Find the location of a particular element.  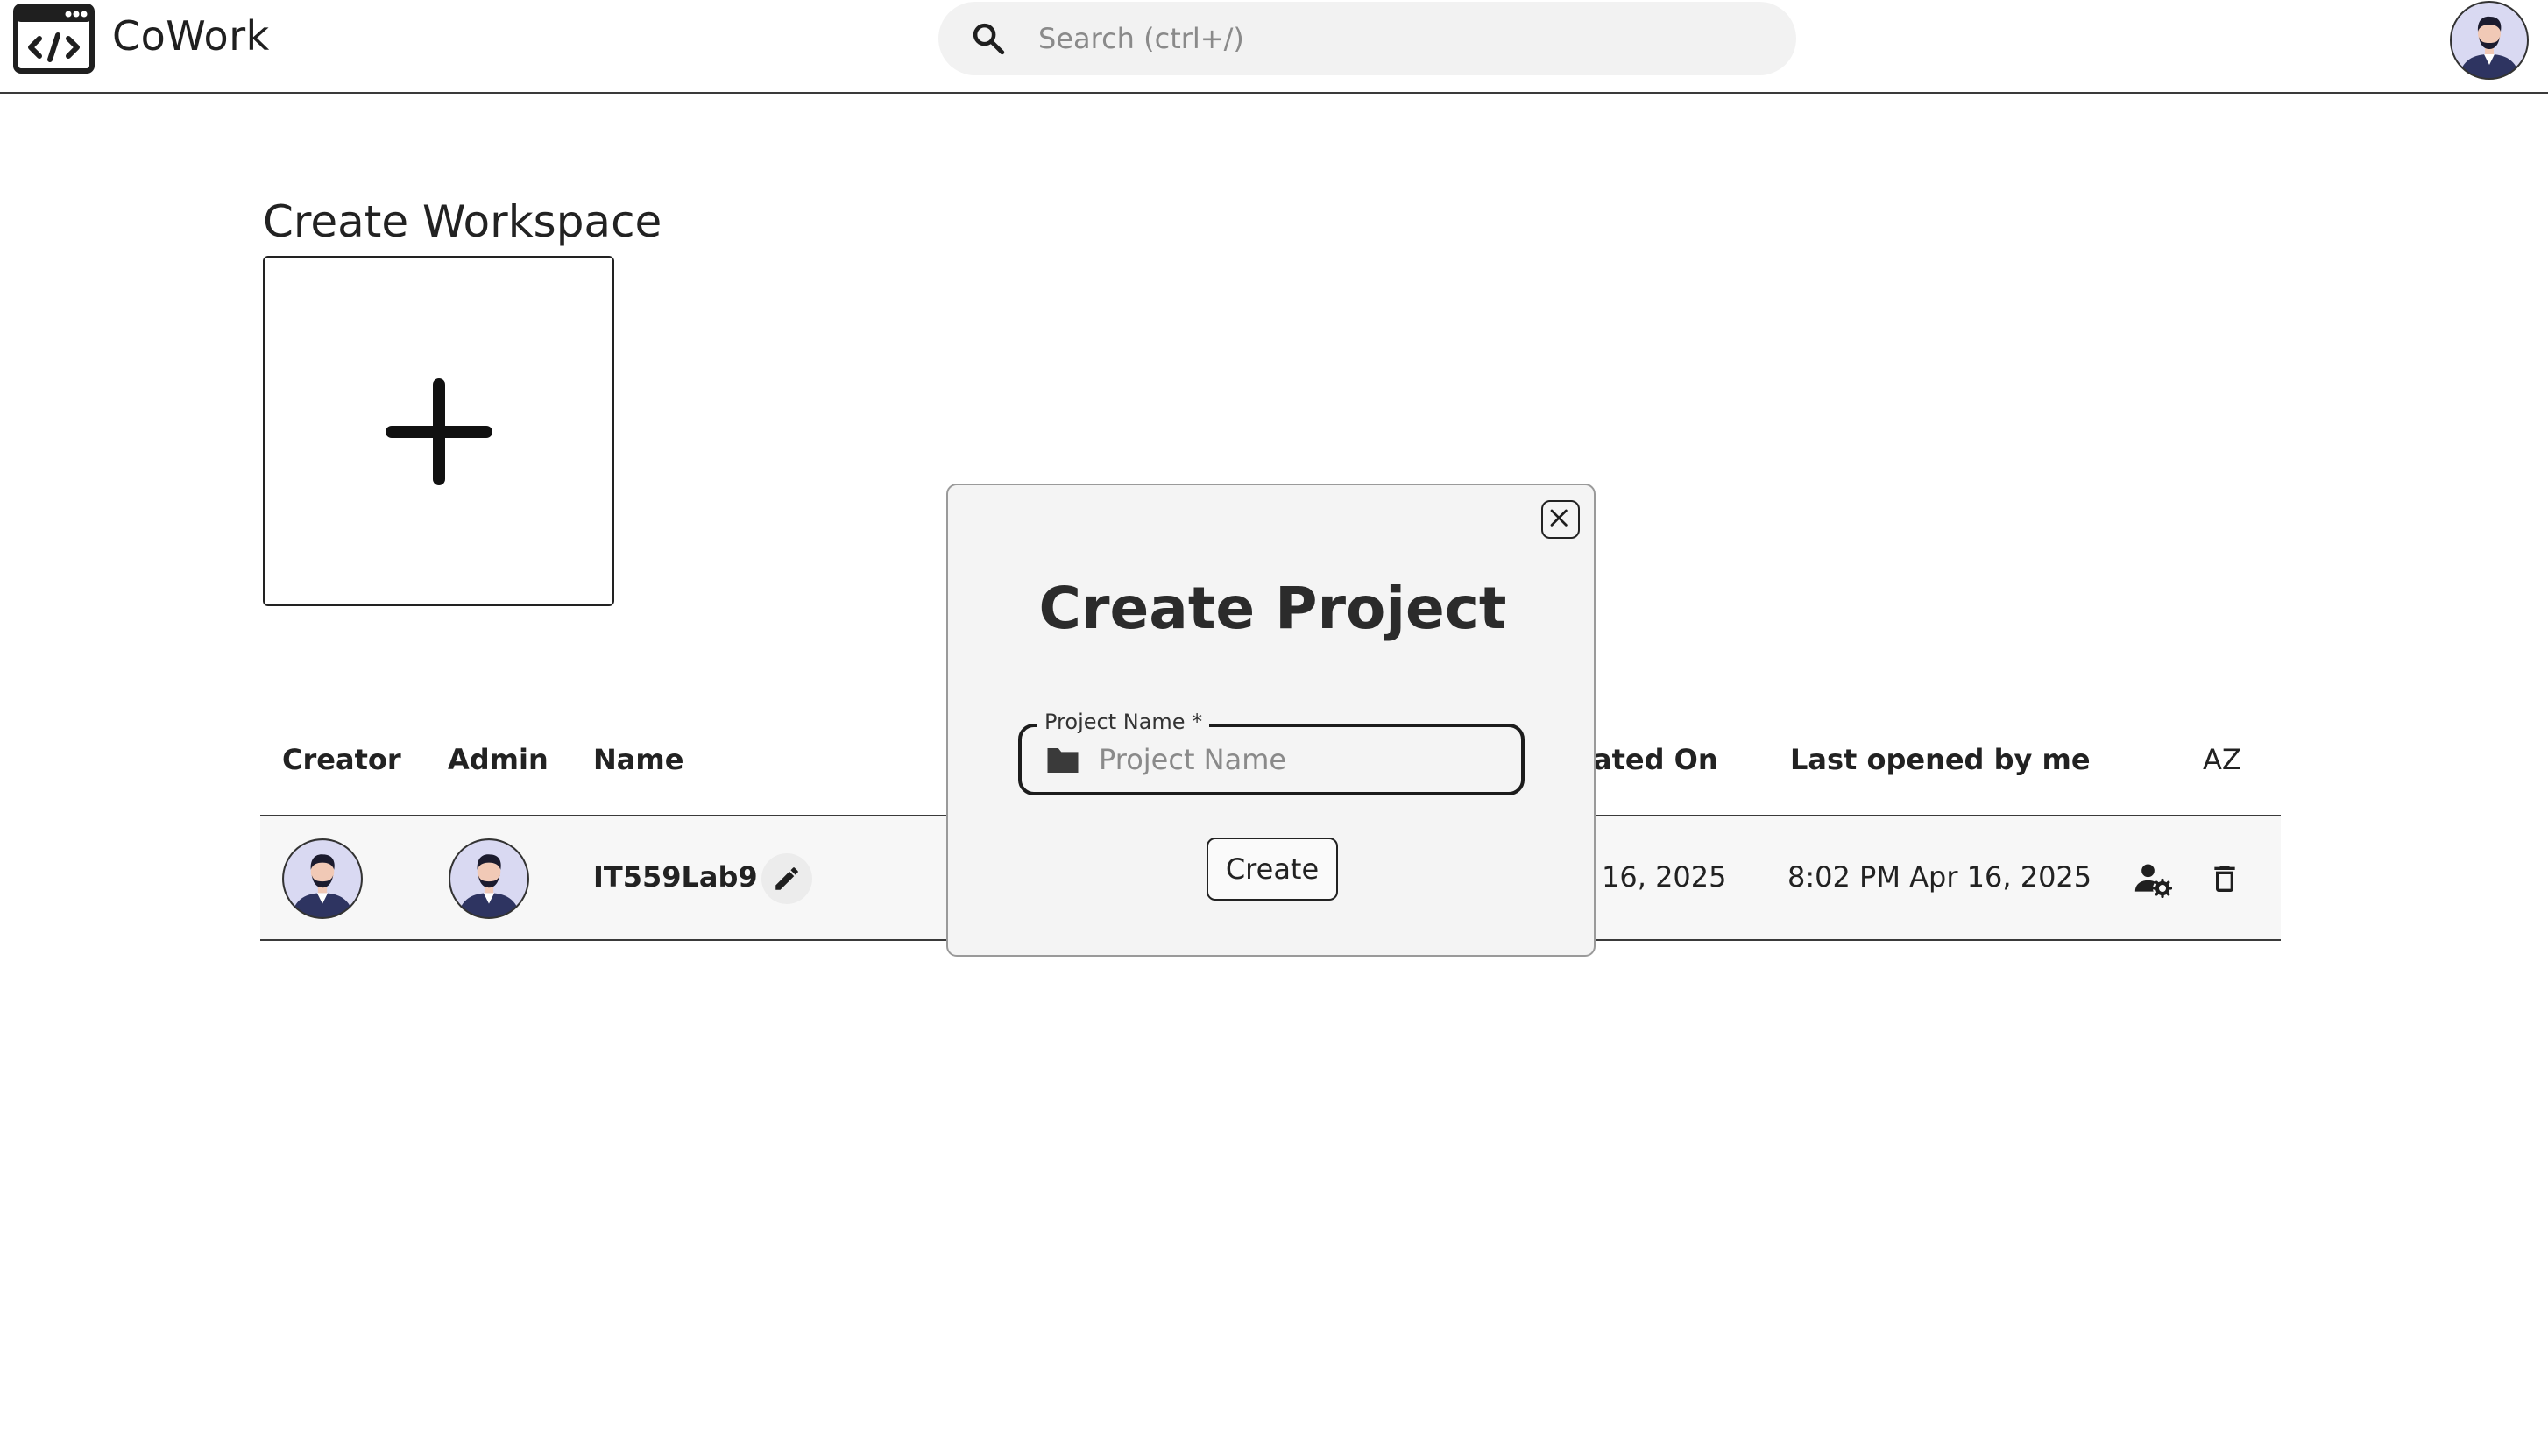

top-bar: CoWork is located at coordinates (1274, 47).